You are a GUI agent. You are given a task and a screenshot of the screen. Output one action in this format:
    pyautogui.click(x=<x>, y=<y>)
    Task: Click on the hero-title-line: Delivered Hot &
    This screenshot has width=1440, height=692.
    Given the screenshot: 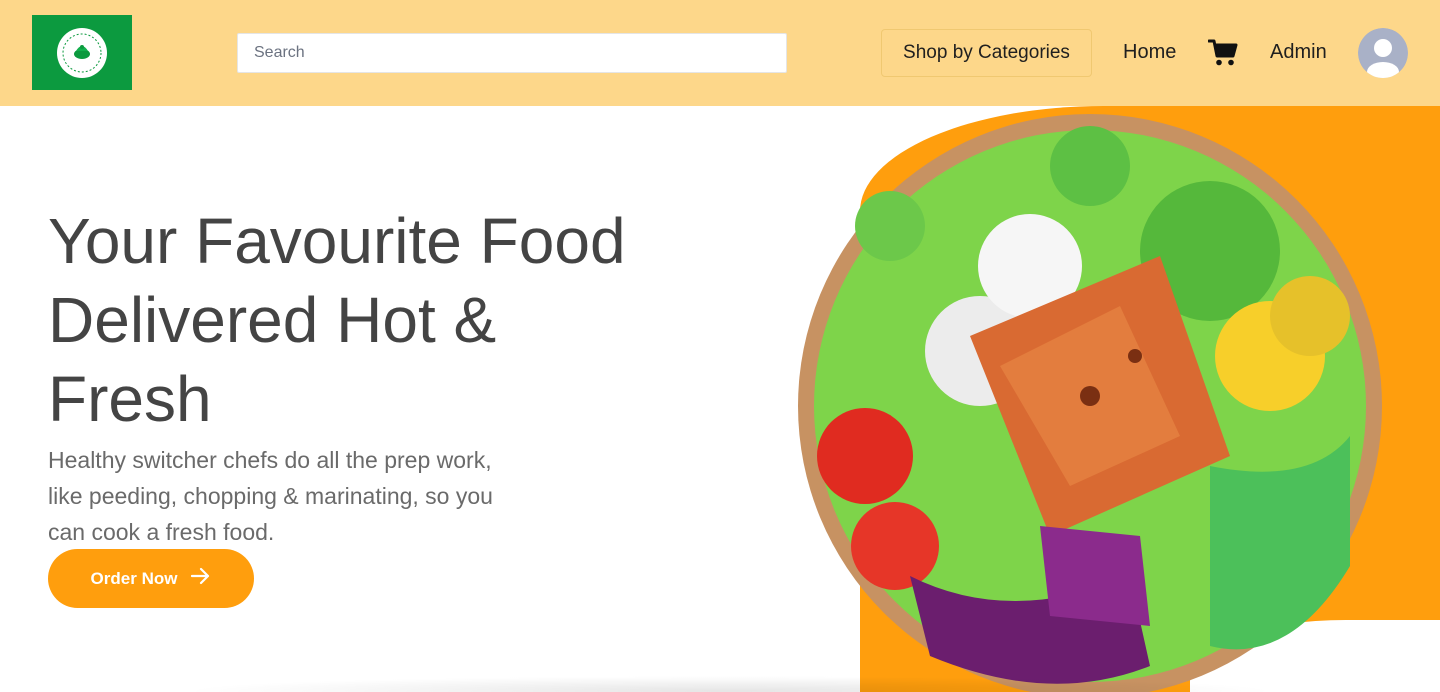 What is the action you would take?
    pyautogui.click(x=272, y=320)
    